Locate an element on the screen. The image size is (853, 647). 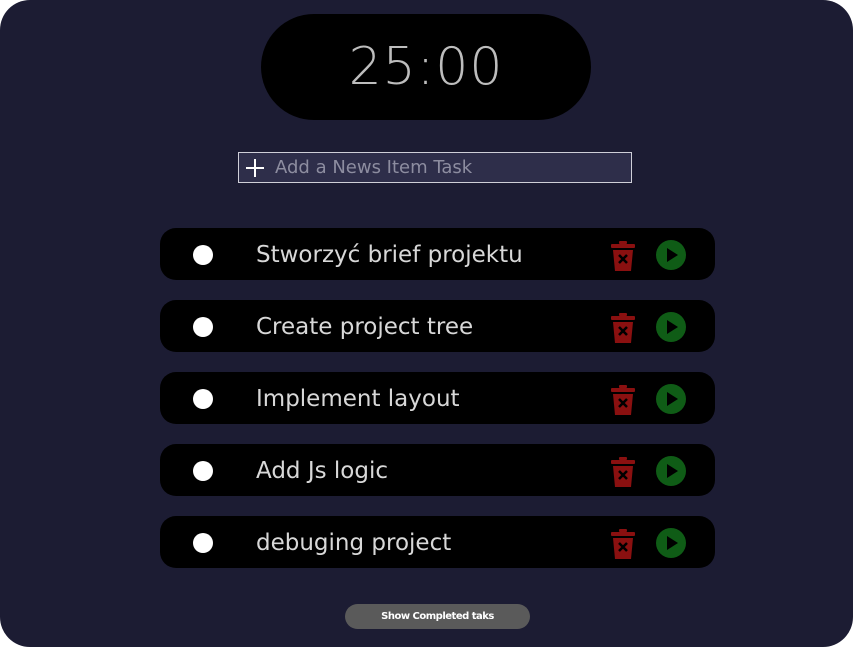
task-label: Create project tree is located at coordinates (365, 327).